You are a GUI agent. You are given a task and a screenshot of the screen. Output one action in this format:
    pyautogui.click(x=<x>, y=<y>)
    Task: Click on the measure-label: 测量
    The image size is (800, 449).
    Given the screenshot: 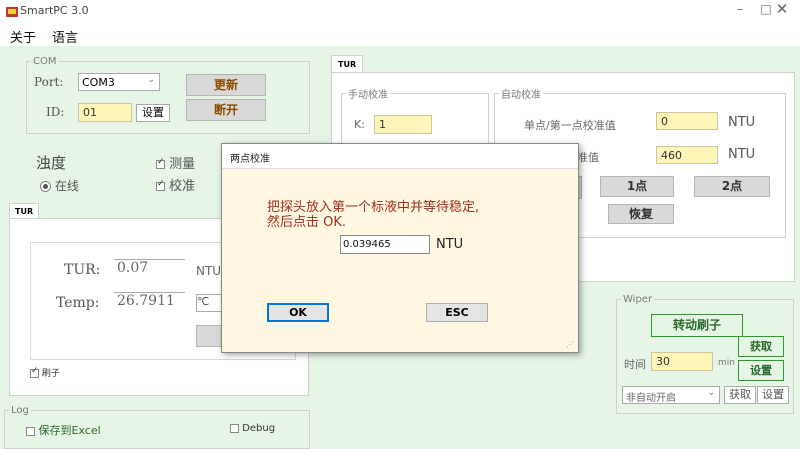 What is the action you would take?
    pyautogui.click(x=182, y=164)
    